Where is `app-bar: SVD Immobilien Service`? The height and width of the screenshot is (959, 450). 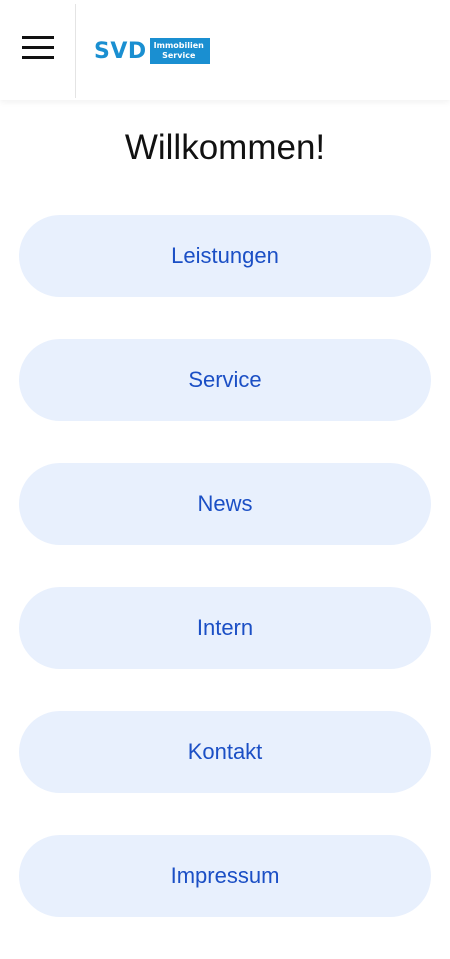 app-bar: SVD Immobilien Service is located at coordinates (225, 50).